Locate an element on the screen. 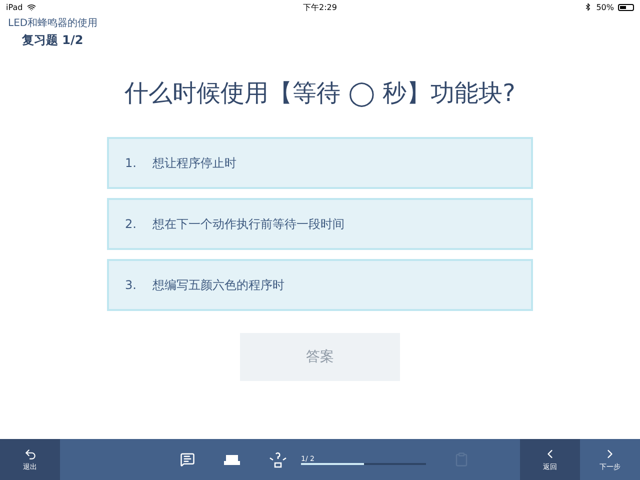 The image size is (640, 480). answer-option: 1. 想让程序停止时 is located at coordinates (320, 163).